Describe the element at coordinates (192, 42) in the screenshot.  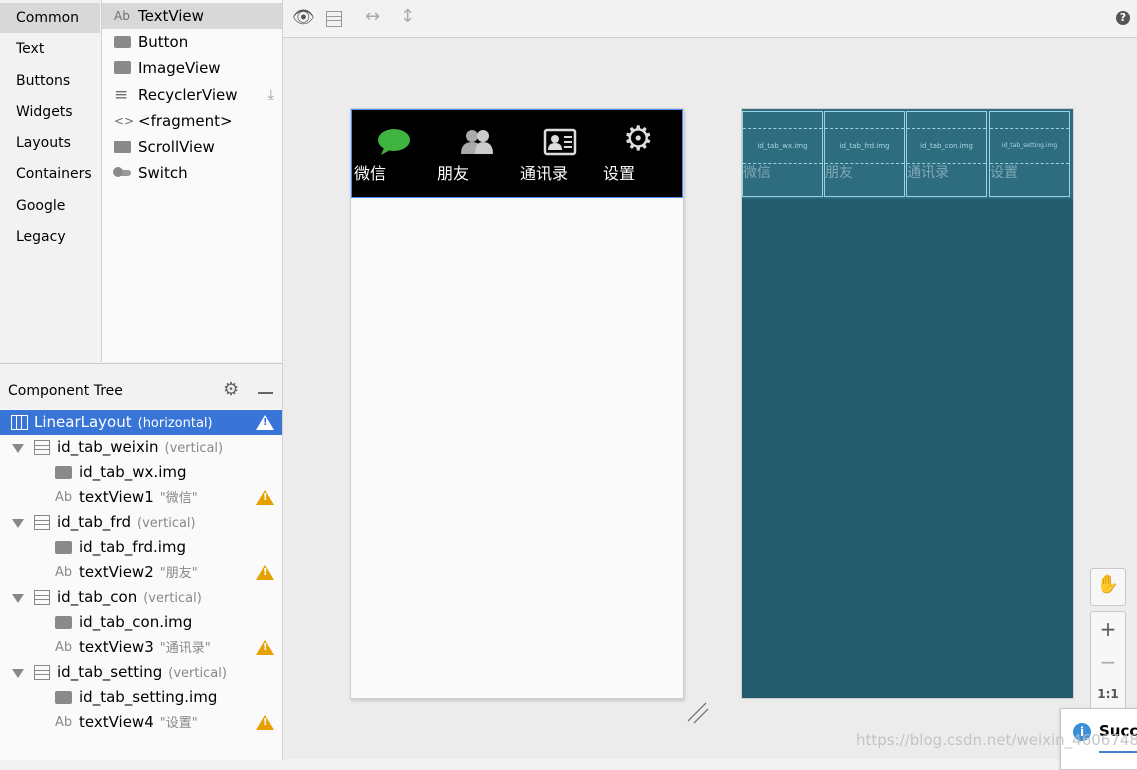
I see `widget-button: Button` at that location.